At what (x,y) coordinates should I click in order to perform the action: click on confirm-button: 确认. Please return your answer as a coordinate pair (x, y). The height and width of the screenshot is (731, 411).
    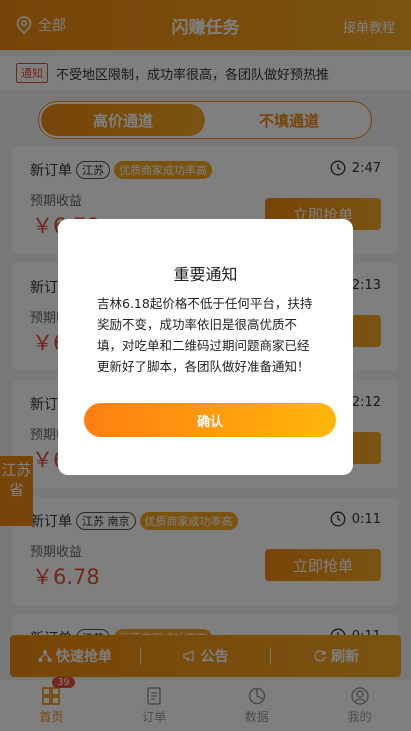
    Looking at the image, I should click on (210, 420).